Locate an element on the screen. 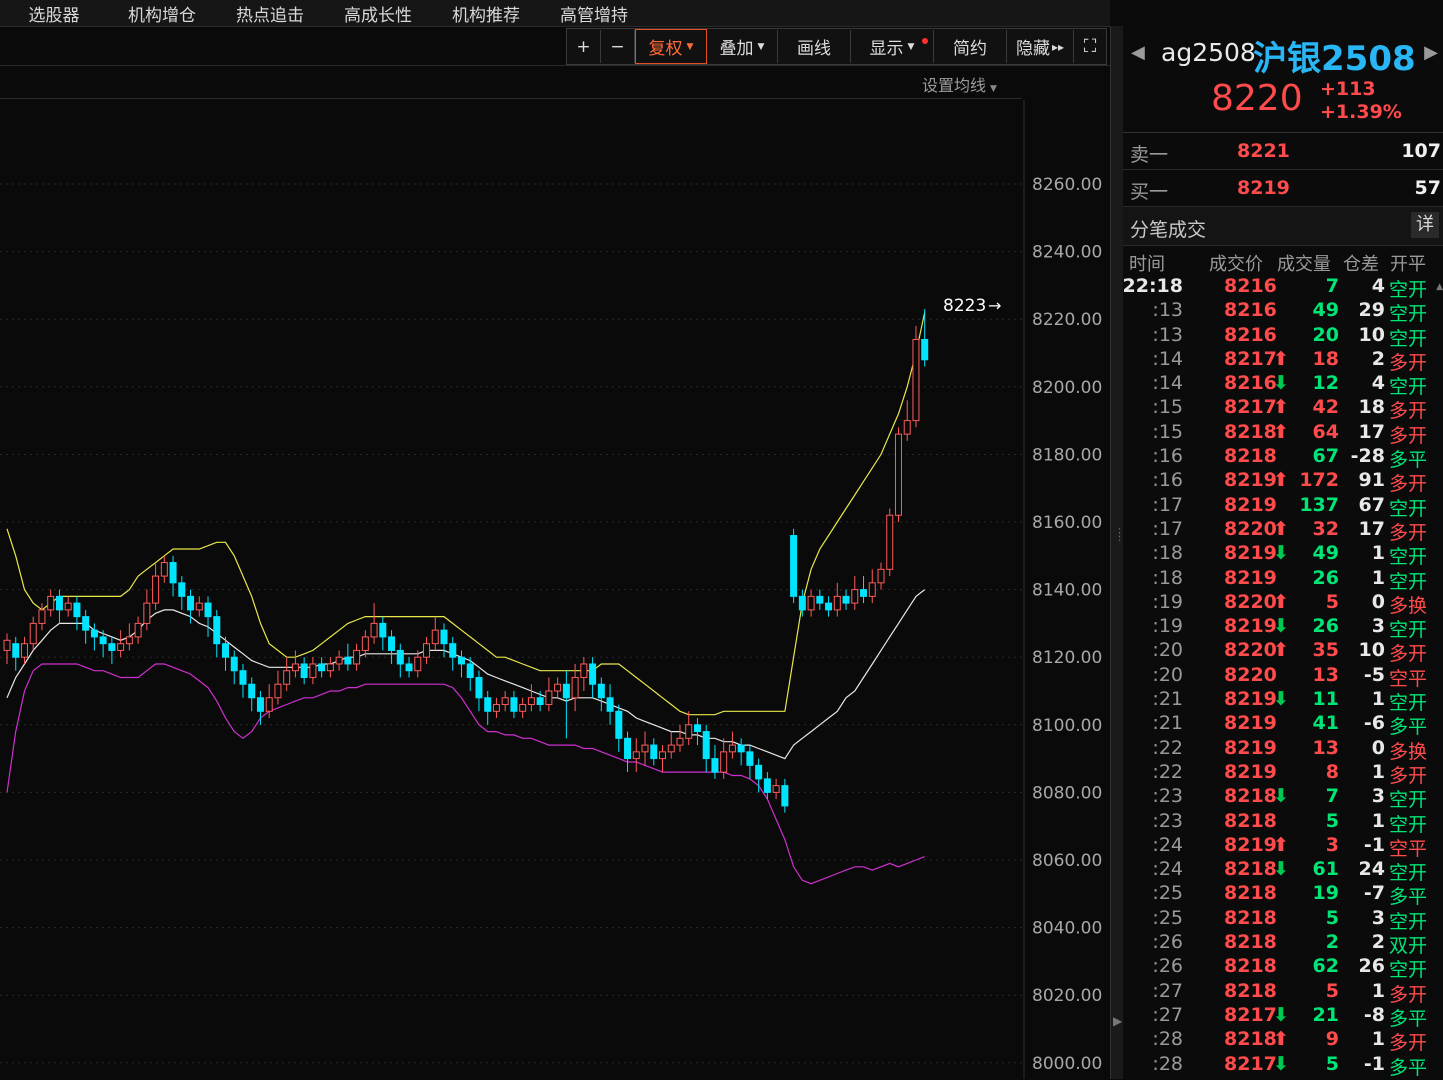 The width and height of the screenshot is (1443, 1080). nav-high-growth: 高成长性 is located at coordinates (378, 13).